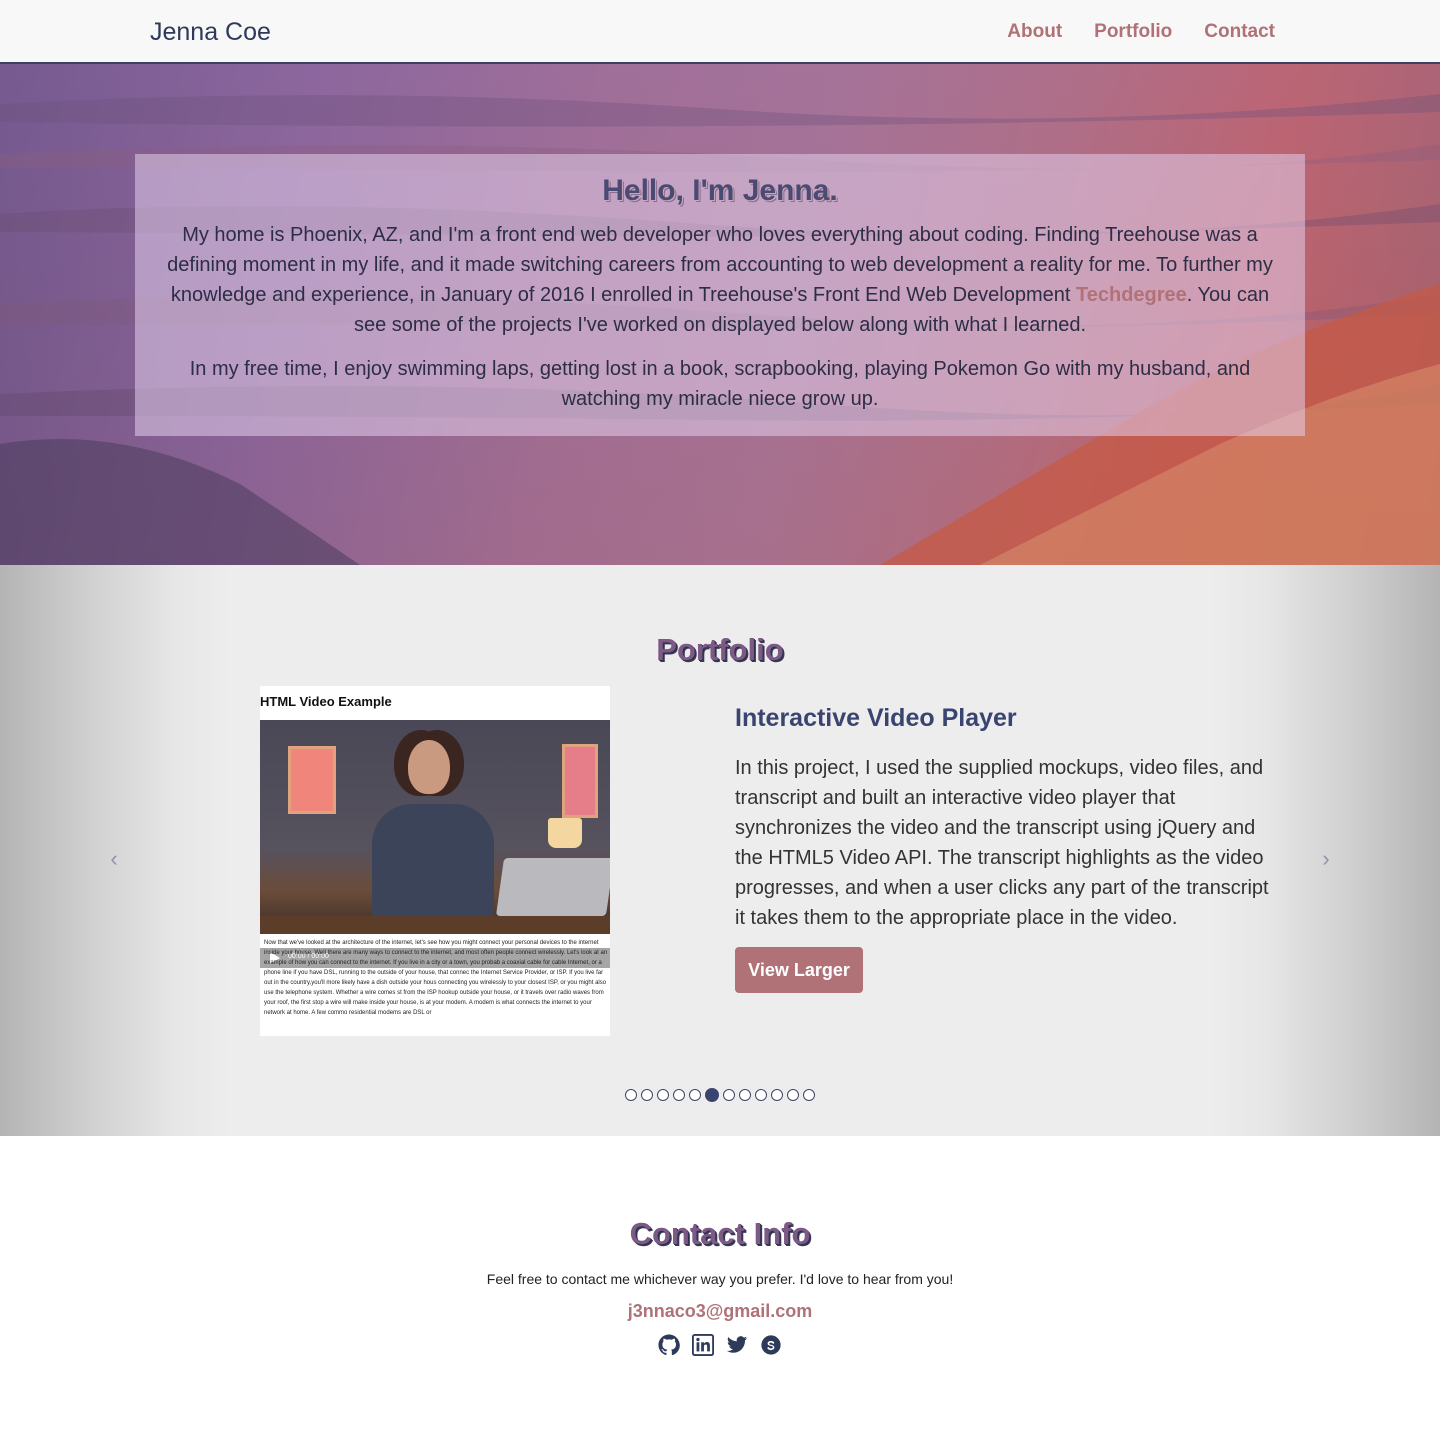 The image size is (1440, 1436). What do you see at coordinates (799, 970) in the screenshot?
I see `view-larger-button: View Larger` at bounding box center [799, 970].